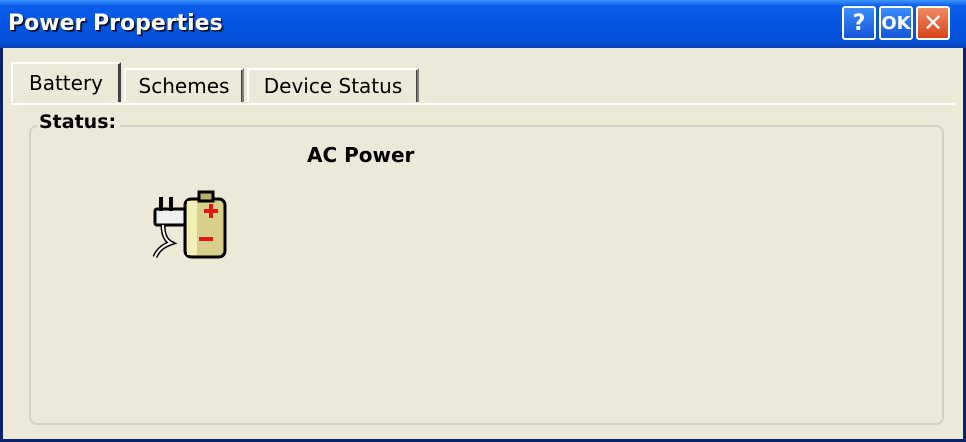  Describe the element at coordinates (896, 23) in the screenshot. I see `ok-button: OK` at that location.